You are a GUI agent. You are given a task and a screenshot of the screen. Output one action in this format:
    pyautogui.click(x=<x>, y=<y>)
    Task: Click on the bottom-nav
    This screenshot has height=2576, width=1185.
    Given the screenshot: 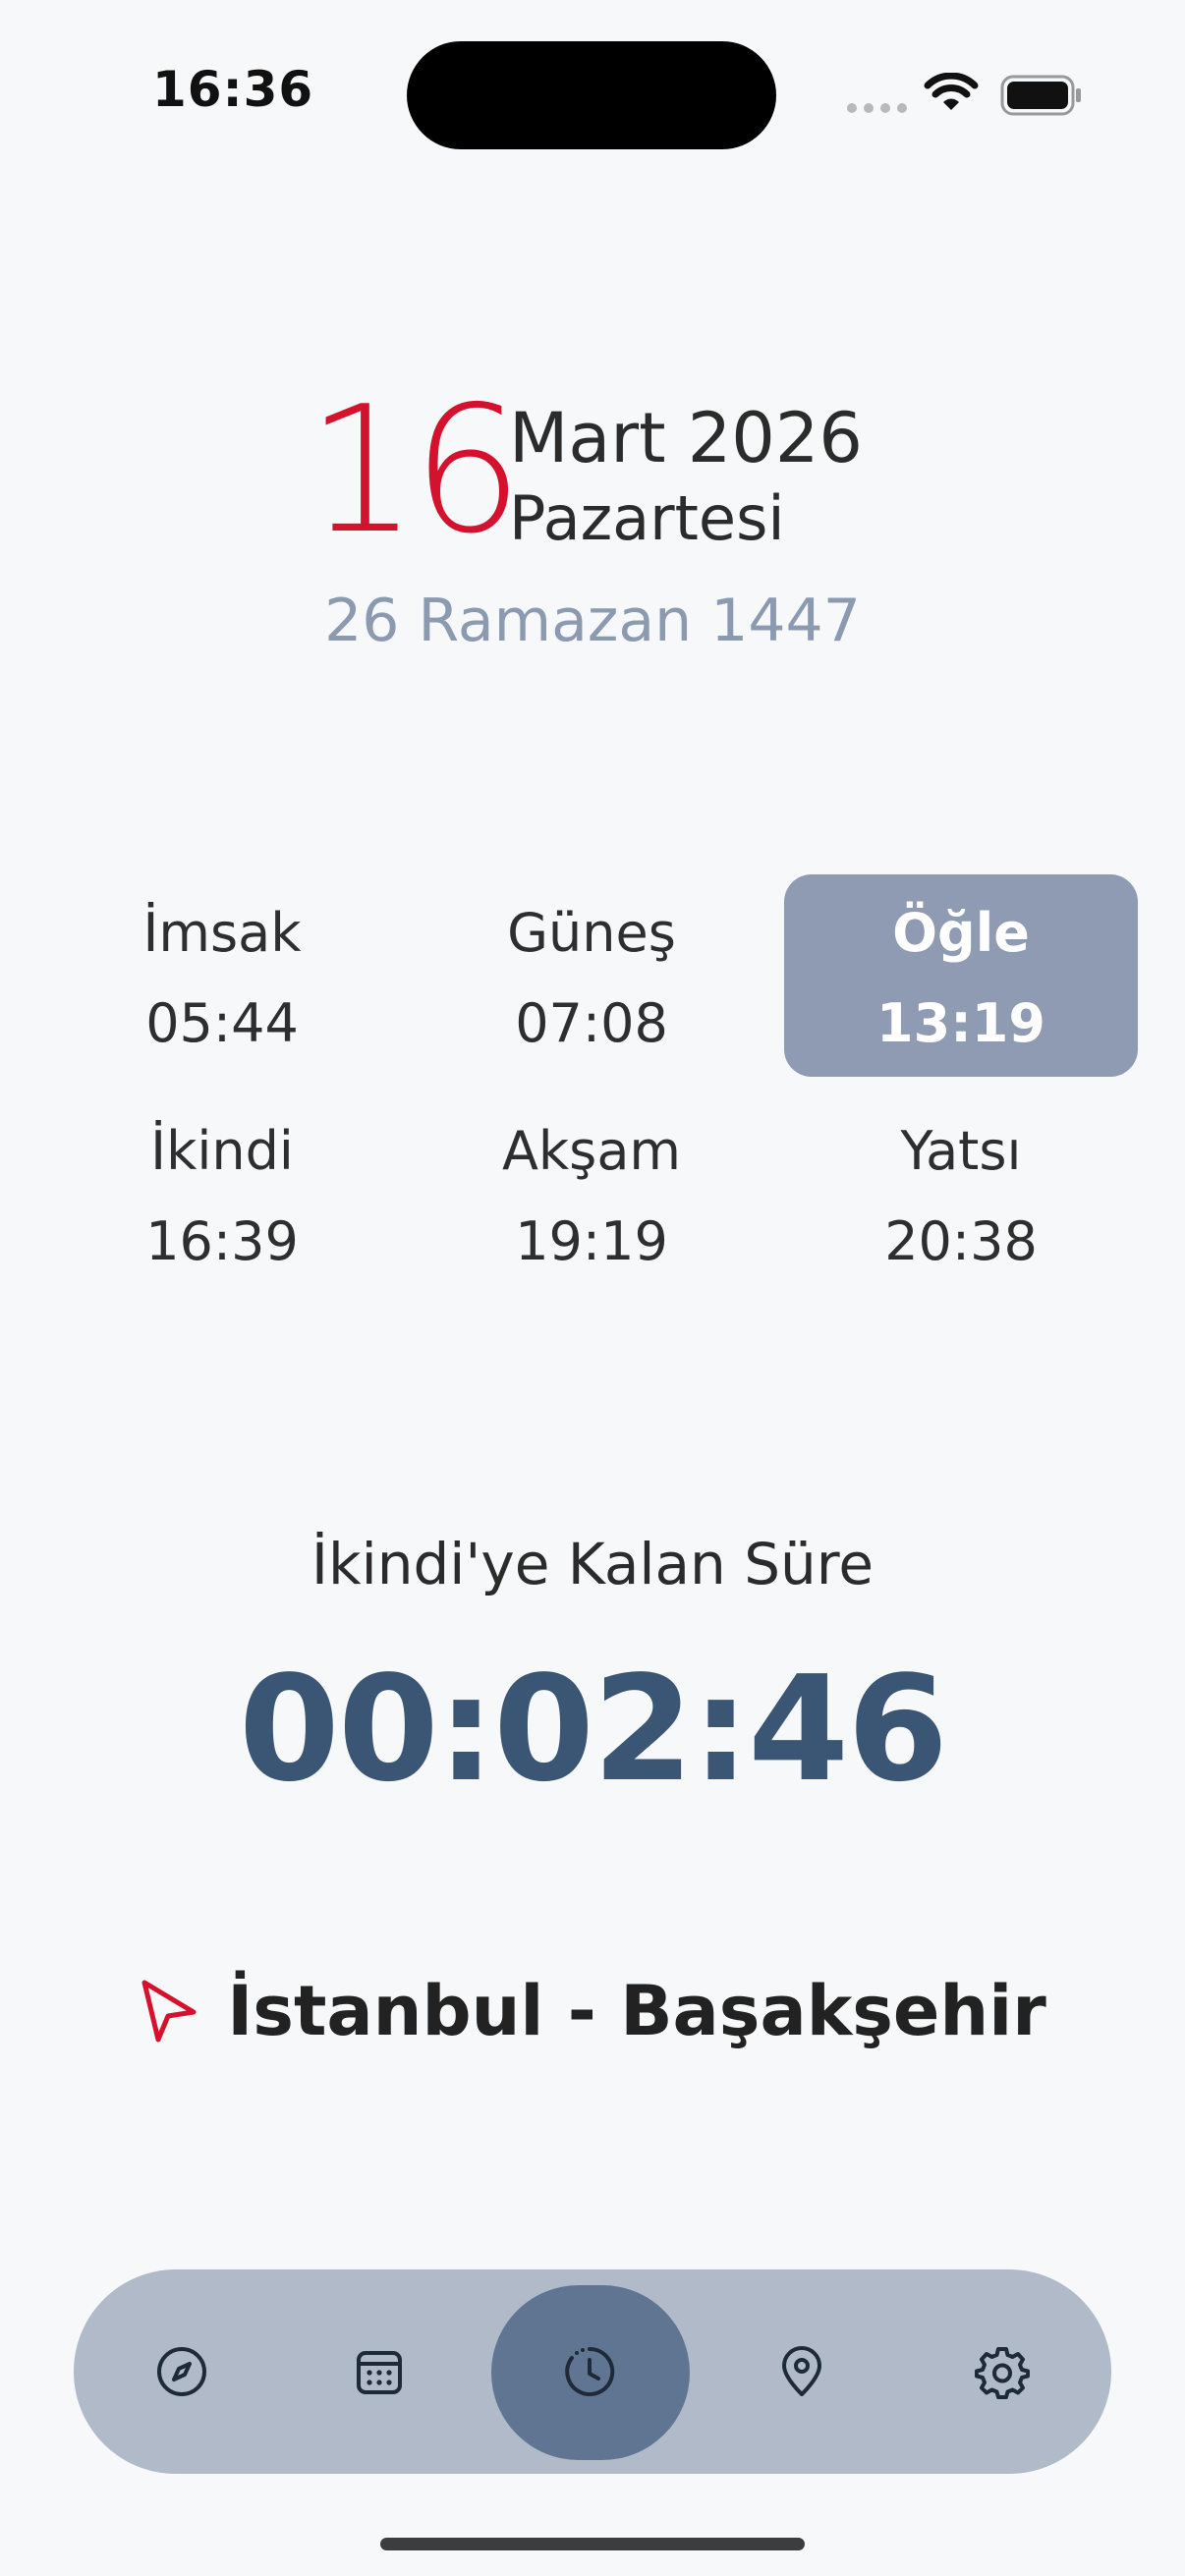 What is the action you would take?
    pyautogui.click(x=592, y=2371)
    